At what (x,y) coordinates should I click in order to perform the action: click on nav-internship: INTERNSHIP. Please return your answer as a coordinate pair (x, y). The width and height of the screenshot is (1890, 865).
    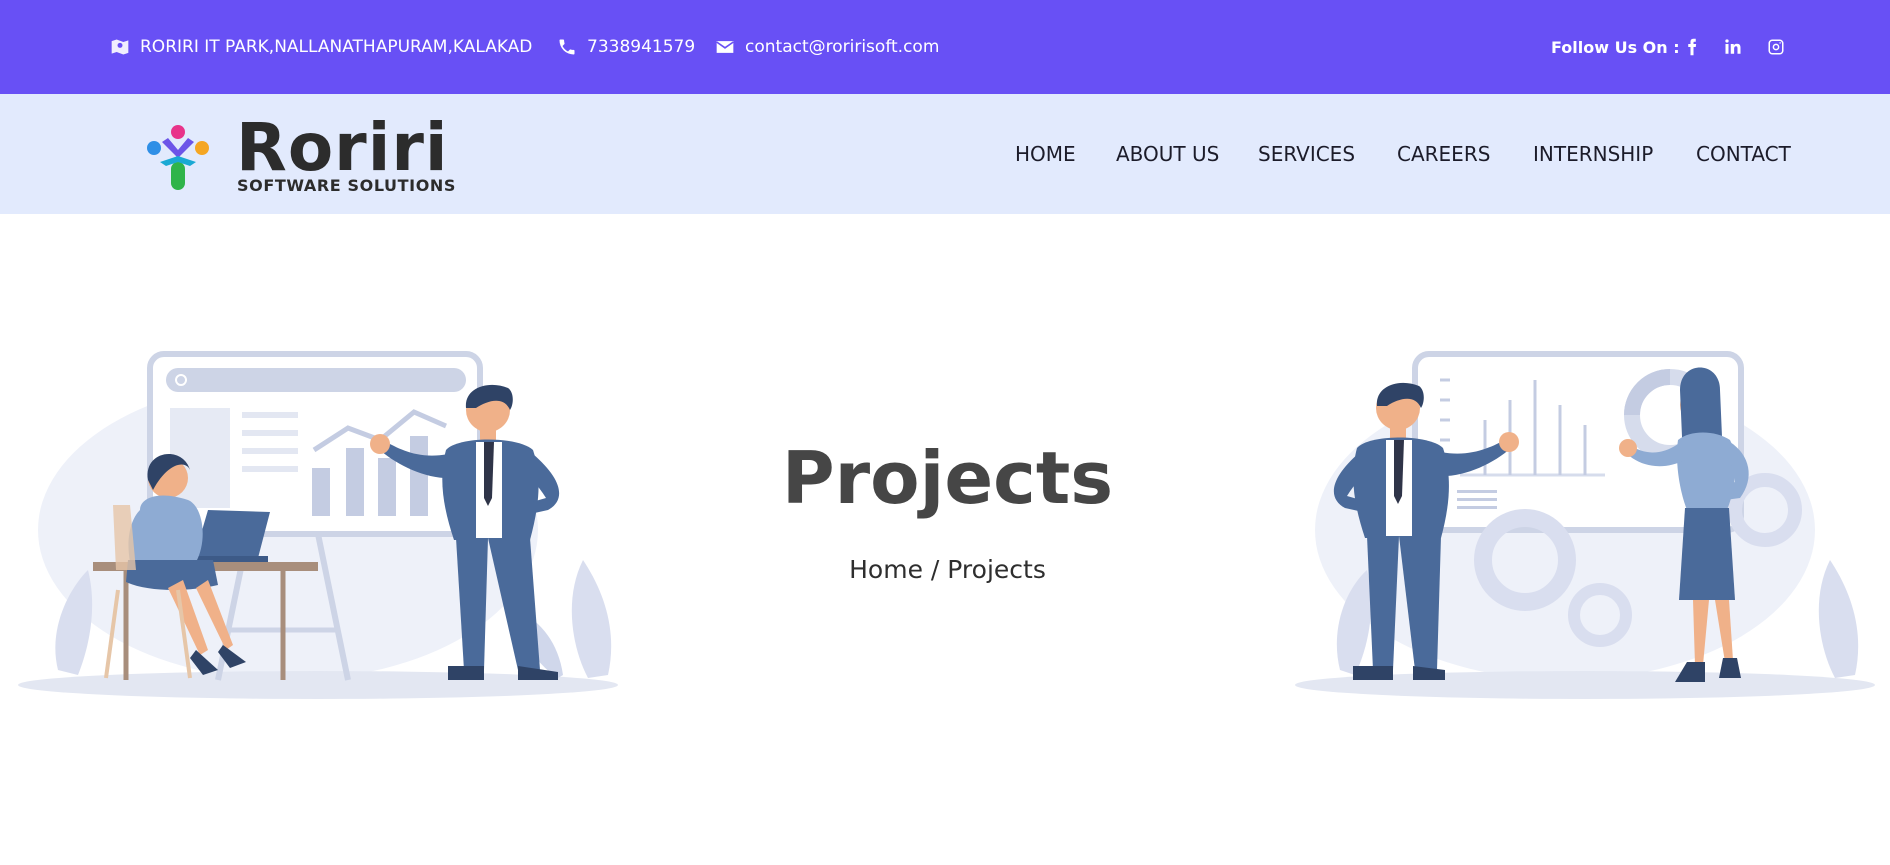
    Looking at the image, I should click on (1593, 154).